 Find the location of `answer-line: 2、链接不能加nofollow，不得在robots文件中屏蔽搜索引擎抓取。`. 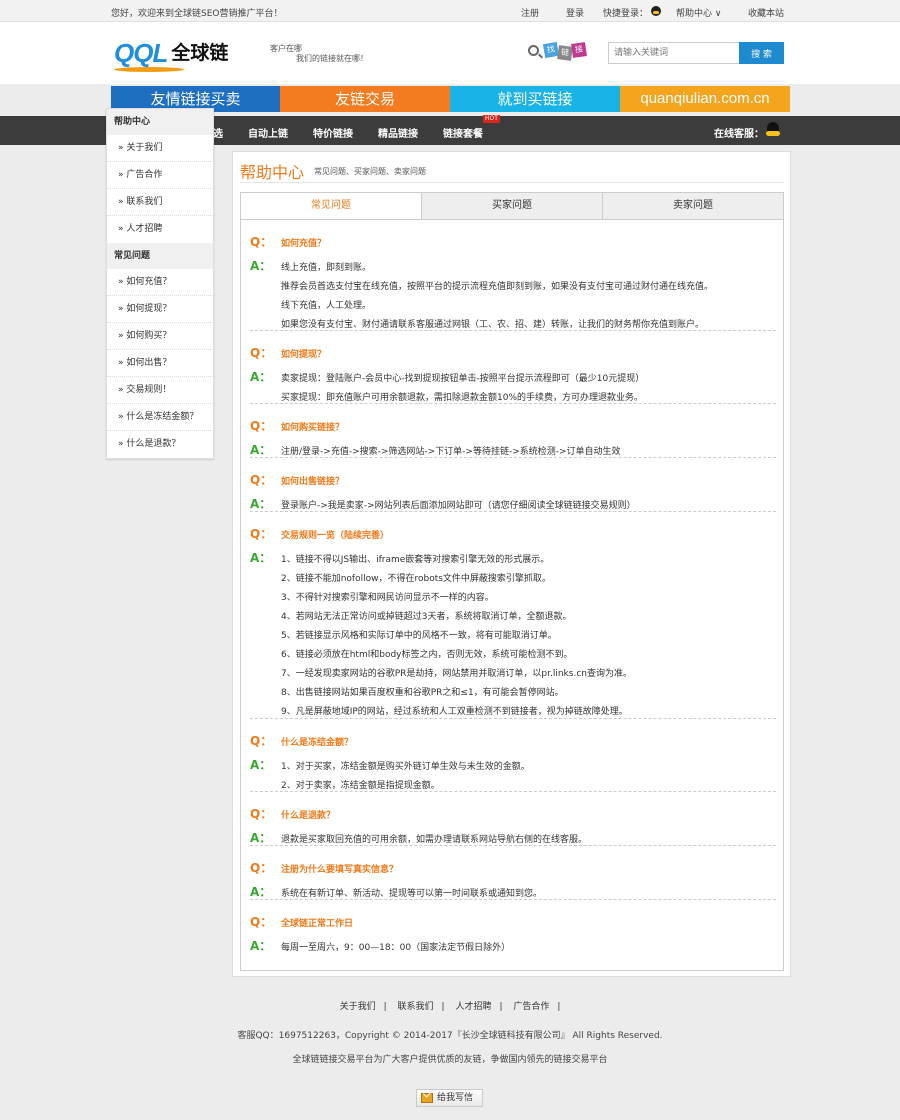

answer-line: 2、链接不能加nofollow，不得在robots文件中屏蔽搜索引擎抓取。 is located at coordinates (416, 579).